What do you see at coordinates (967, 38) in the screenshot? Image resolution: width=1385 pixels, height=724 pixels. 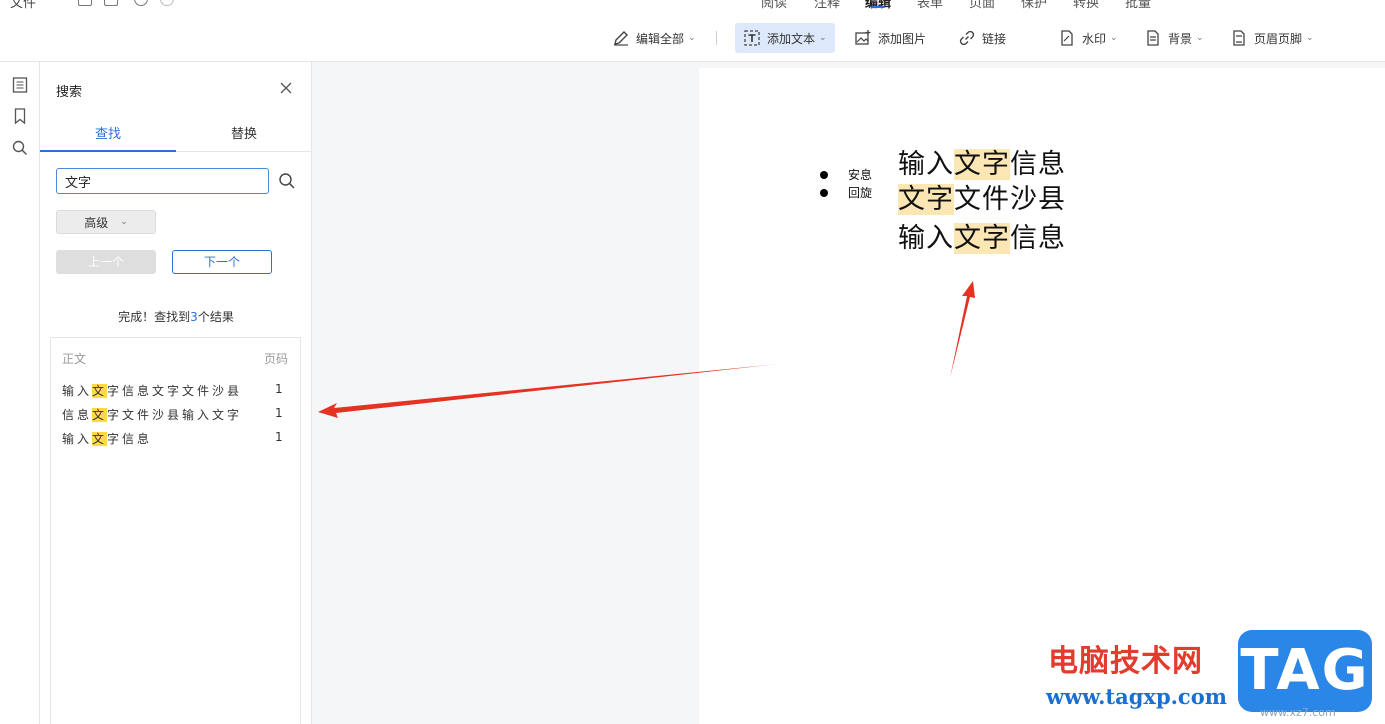 I see `link-icon` at bounding box center [967, 38].